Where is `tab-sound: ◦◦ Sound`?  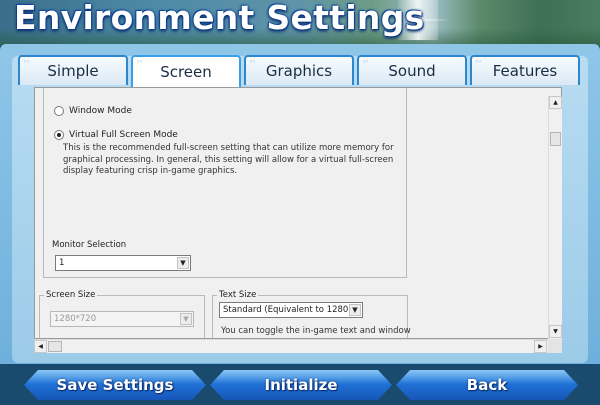
tab-sound: ◦◦ Sound is located at coordinates (412, 70).